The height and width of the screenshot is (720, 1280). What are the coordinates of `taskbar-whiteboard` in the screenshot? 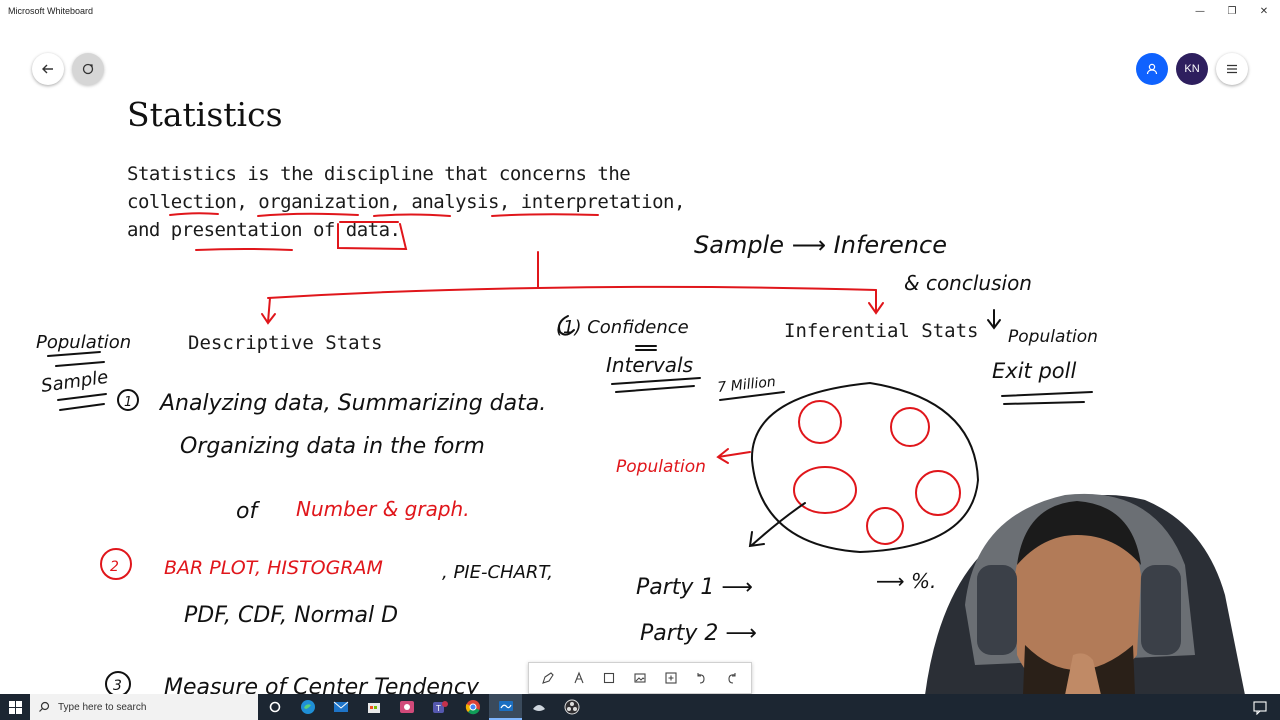 It's located at (505, 707).